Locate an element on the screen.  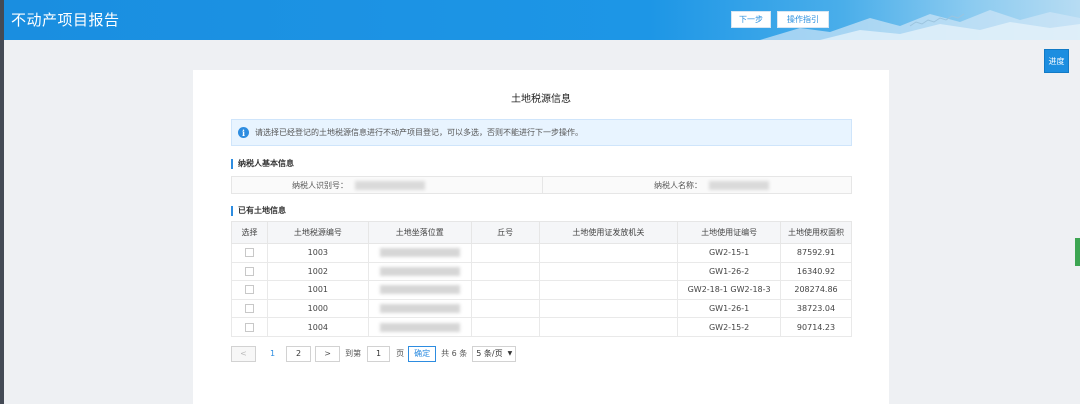
table-row: 1002 GW1-26-2 16340.92 is located at coordinates (541, 271).